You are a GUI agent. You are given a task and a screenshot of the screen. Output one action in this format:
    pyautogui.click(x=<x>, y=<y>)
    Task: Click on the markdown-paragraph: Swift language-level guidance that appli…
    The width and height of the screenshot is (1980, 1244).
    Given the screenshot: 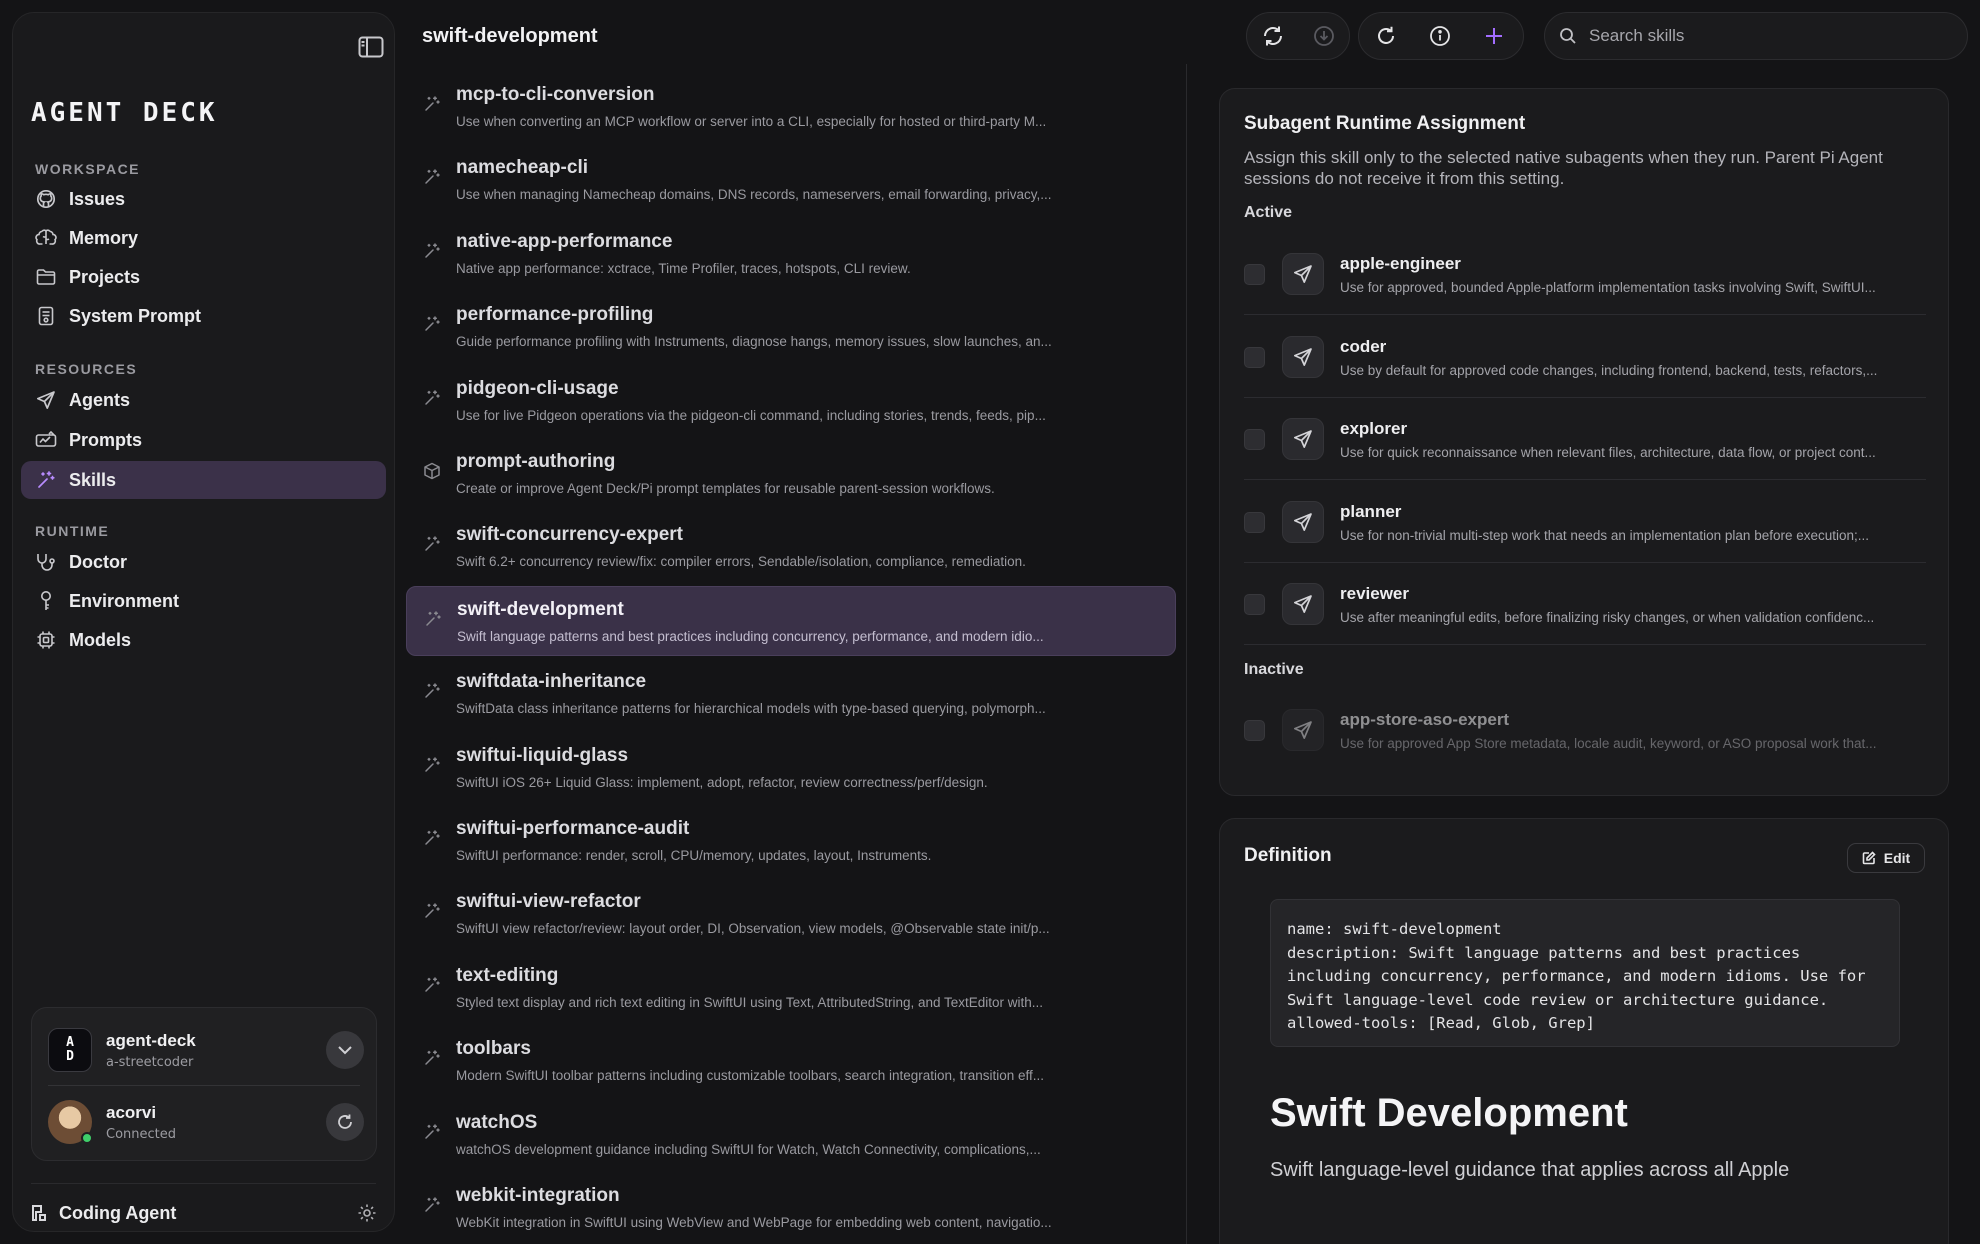 What is the action you would take?
    pyautogui.click(x=1530, y=1170)
    